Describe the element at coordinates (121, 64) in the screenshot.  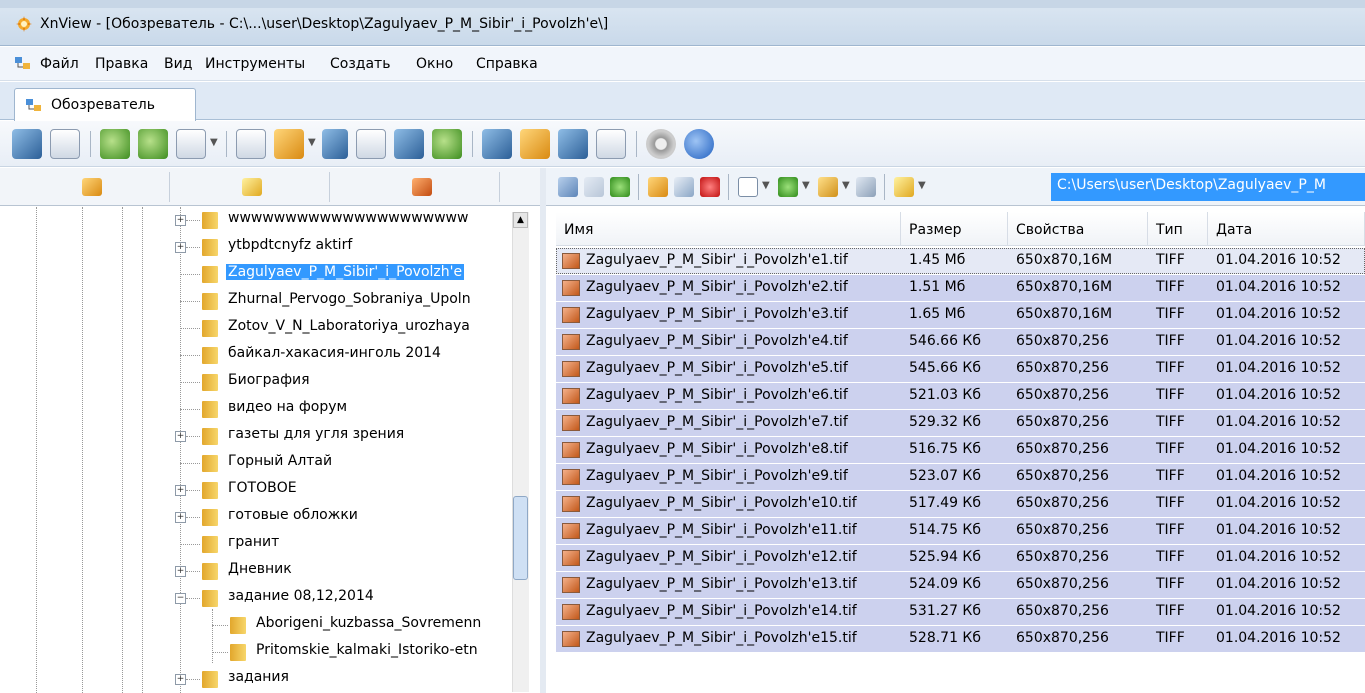
I see `menu-edit: Правка` at that location.